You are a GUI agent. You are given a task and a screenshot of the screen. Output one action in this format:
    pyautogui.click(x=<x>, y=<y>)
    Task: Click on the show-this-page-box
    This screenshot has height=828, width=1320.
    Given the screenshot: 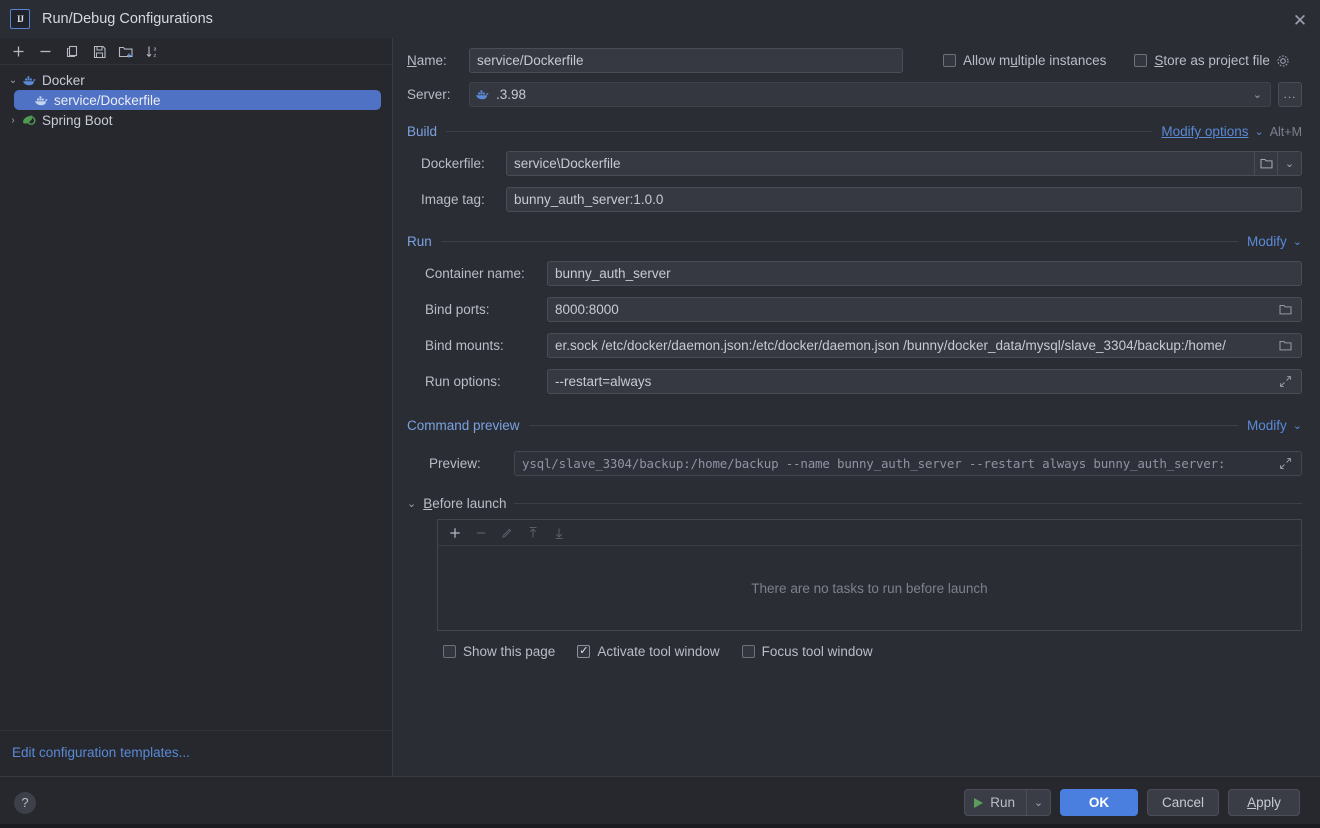 What is the action you would take?
    pyautogui.click(x=449, y=651)
    